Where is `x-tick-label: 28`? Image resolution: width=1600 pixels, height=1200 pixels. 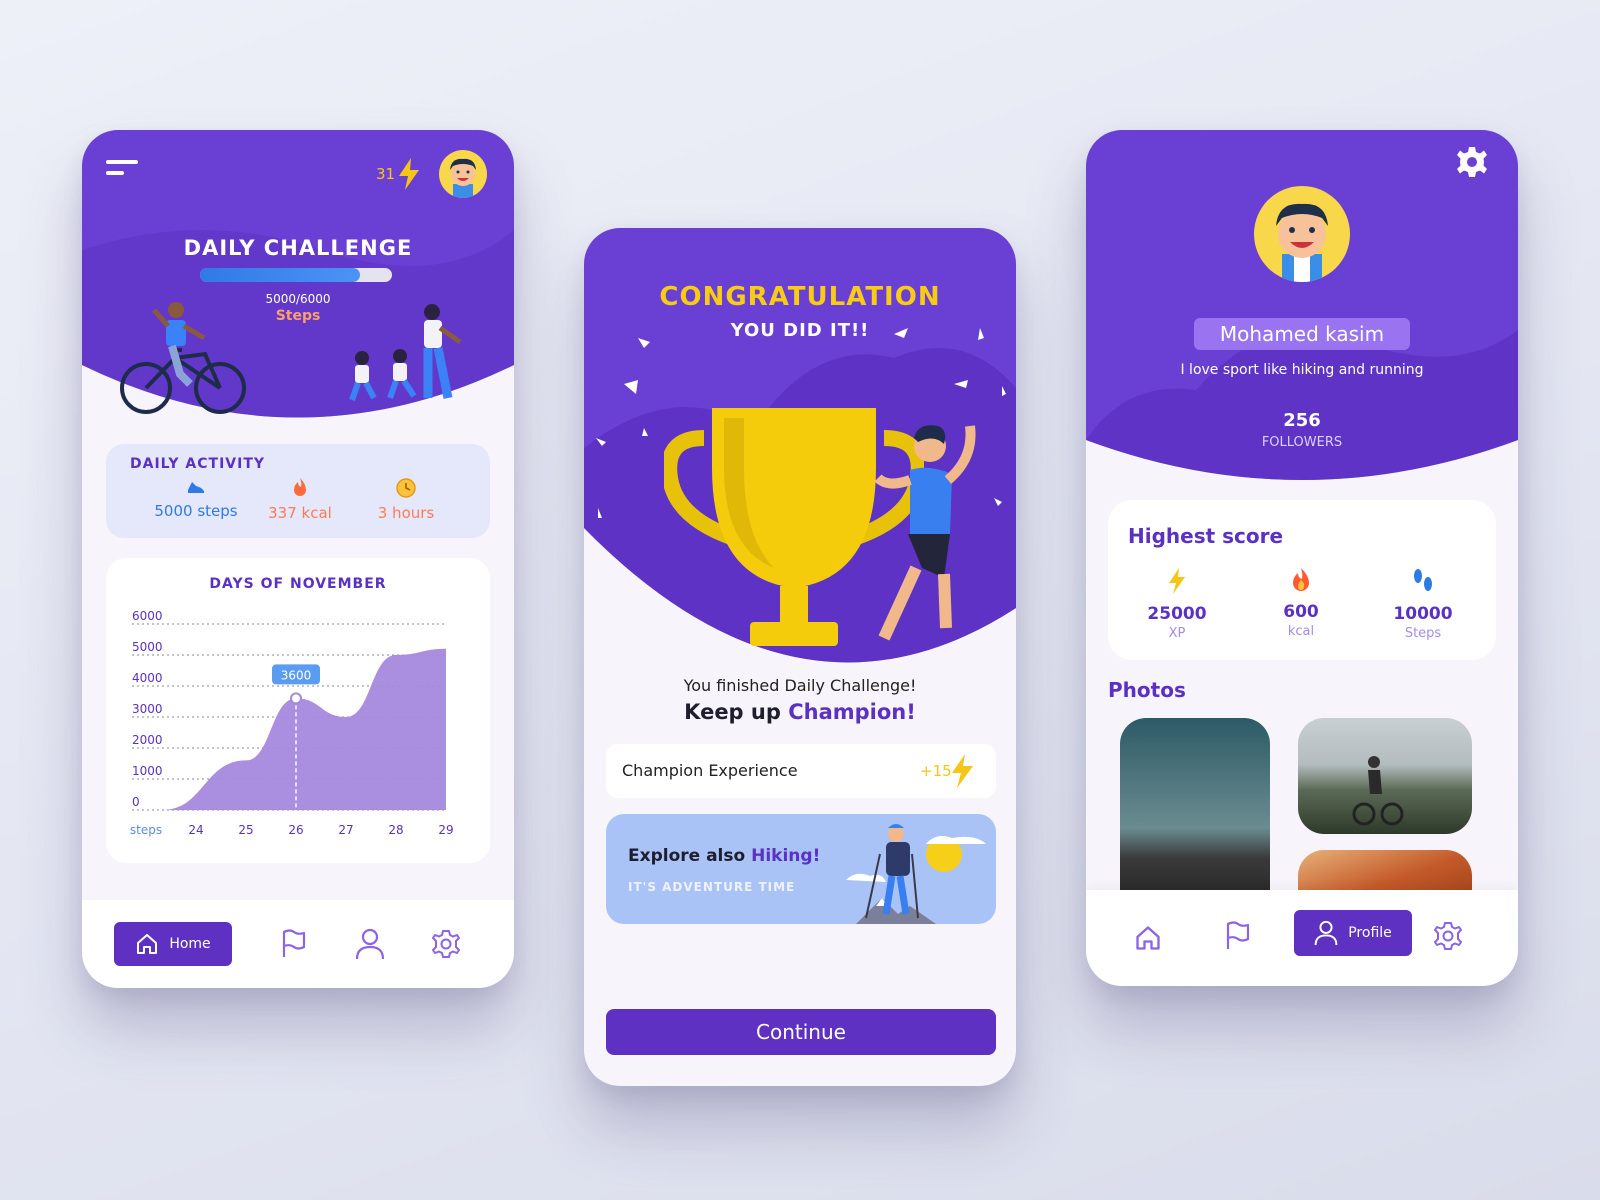
x-tick-label: 28 is located at coordinates (395, 830).